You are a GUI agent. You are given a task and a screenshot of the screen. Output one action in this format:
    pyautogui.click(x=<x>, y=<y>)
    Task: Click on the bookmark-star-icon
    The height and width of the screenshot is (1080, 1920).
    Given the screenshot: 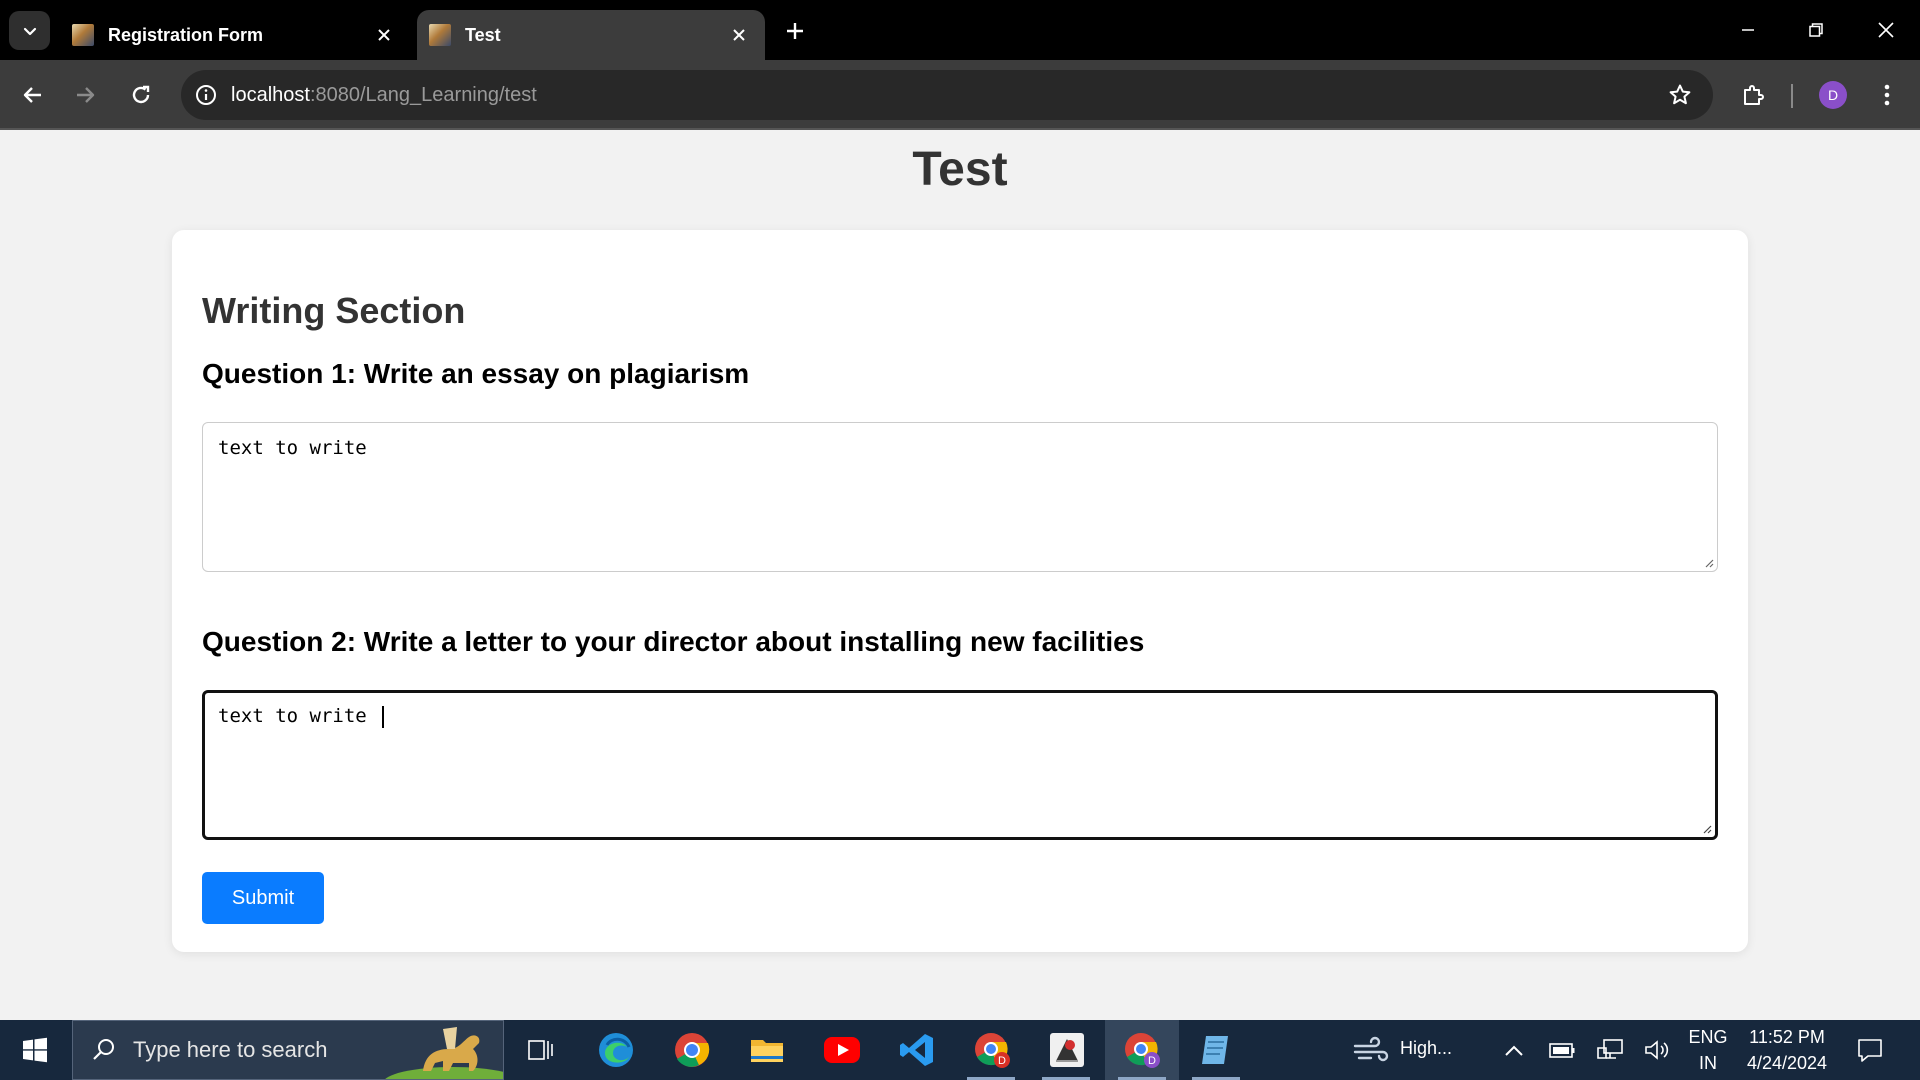 What is the action you would take?
    pyautogui.click(x=1680, y=95)
    